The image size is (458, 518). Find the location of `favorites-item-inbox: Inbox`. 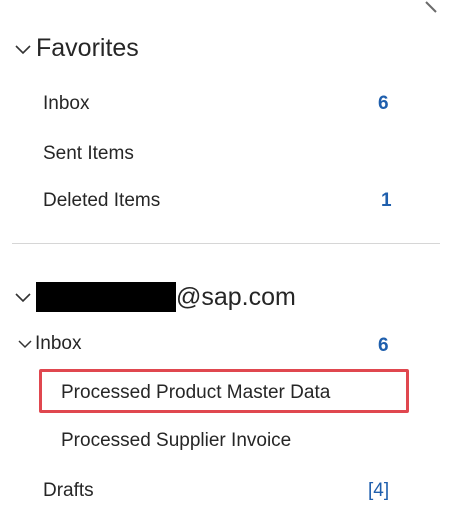

favorites-item-inbox: Inbox is located at coordinates (66, 104).